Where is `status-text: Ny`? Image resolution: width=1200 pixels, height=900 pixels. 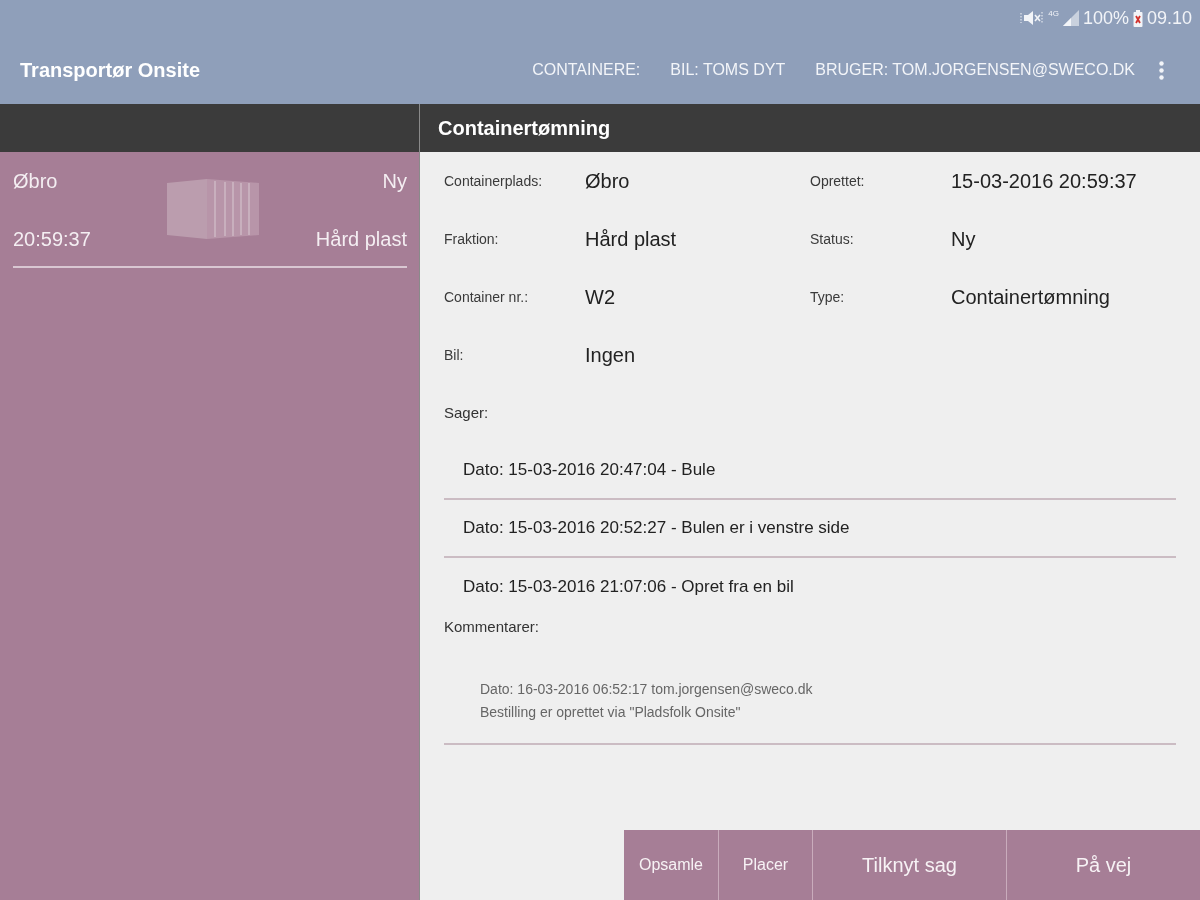 status-text: Ny is located at coordinates (394, 181).